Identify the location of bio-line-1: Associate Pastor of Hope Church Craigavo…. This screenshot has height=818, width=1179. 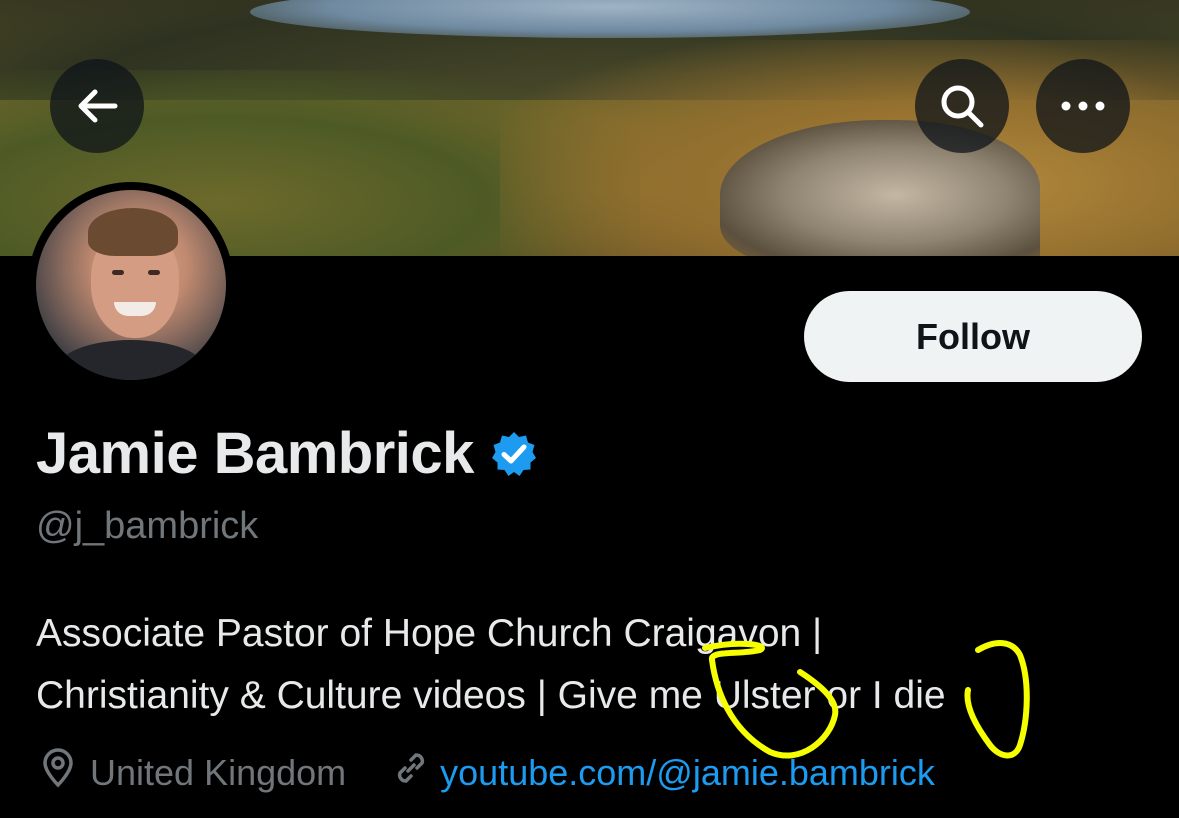
(429, 633).